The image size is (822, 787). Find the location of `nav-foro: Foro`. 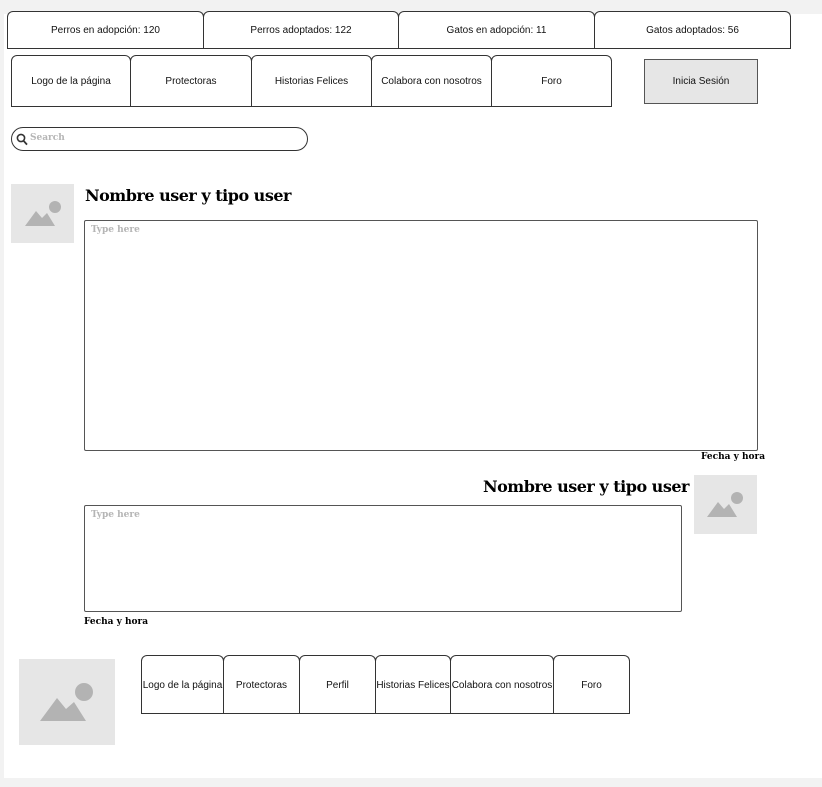

nav-foro: Foro is located at coordinates (551, 81).